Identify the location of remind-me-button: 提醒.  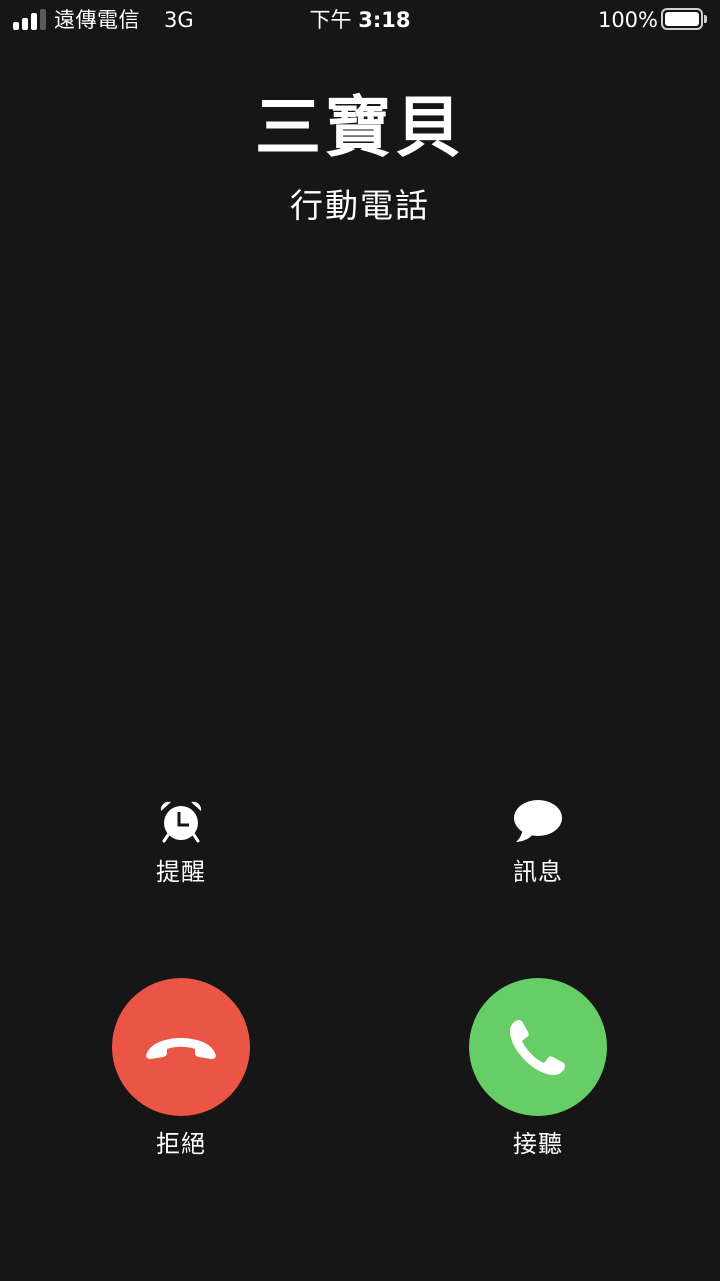
(181, 848).